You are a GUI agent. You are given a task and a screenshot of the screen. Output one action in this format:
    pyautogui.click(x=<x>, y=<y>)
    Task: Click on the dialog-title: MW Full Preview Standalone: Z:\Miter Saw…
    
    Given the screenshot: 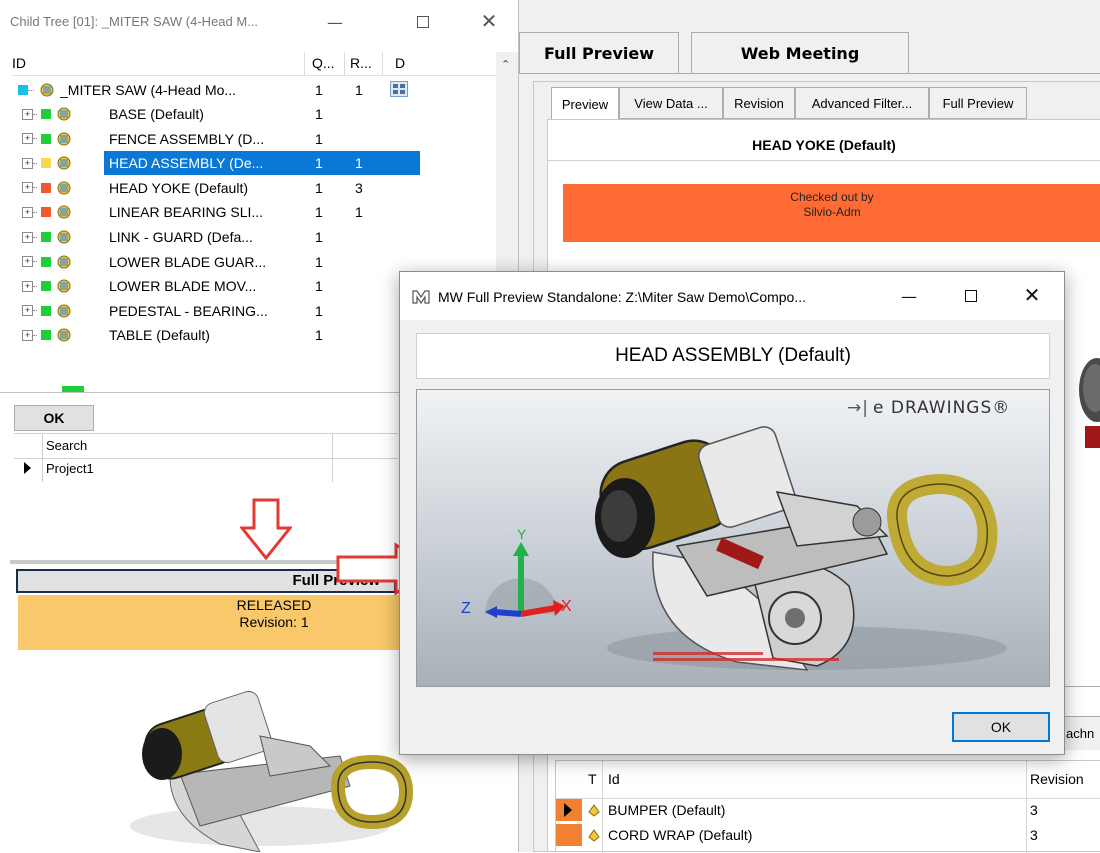 What is the action you would take?
    pyautogui.click(x=622, y=297)
    